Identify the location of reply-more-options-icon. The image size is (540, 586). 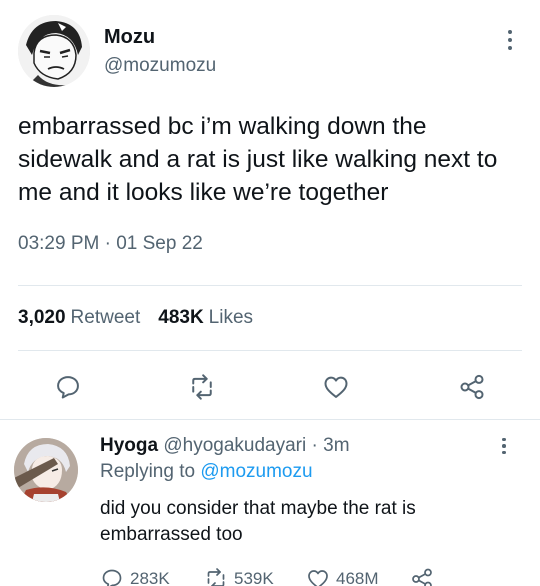
(504, 446).